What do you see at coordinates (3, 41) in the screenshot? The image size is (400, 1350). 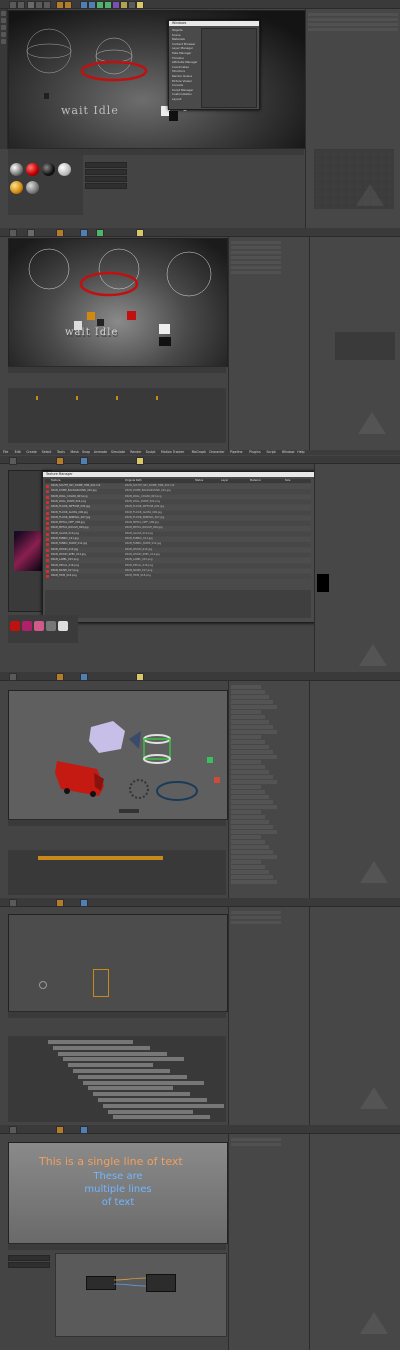 I see `polygons-mode-button` at bounding box center [3, 41].